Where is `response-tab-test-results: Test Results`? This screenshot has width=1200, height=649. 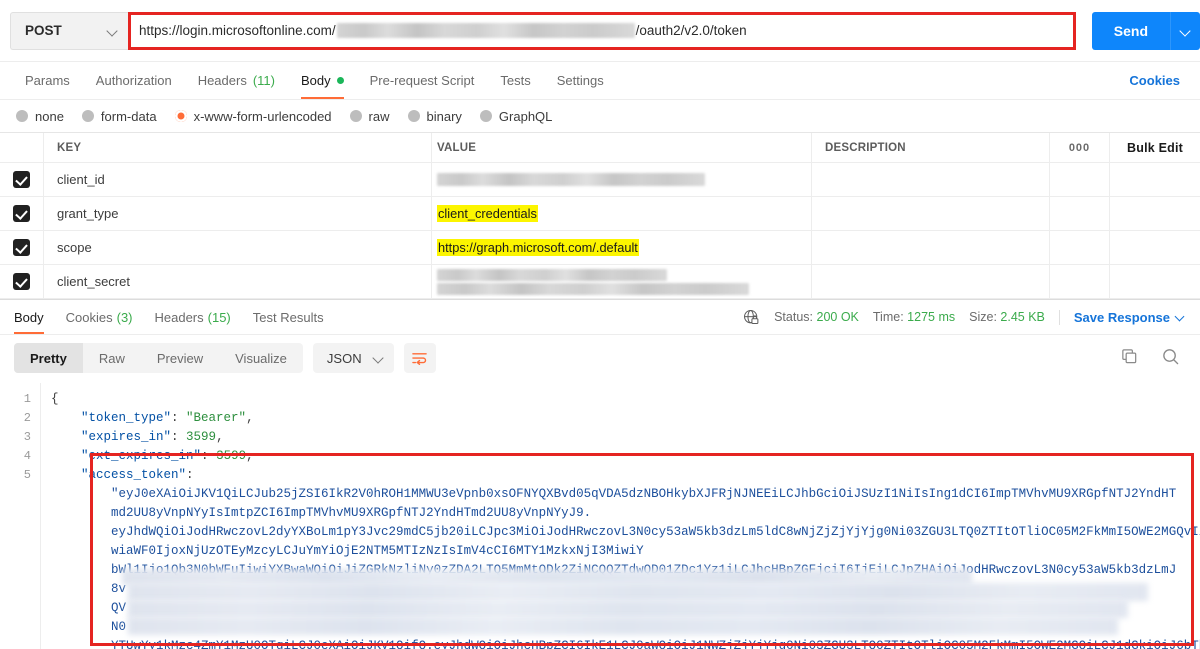 response-tab-test-results: Test Results is located at coordinates (288, 317).